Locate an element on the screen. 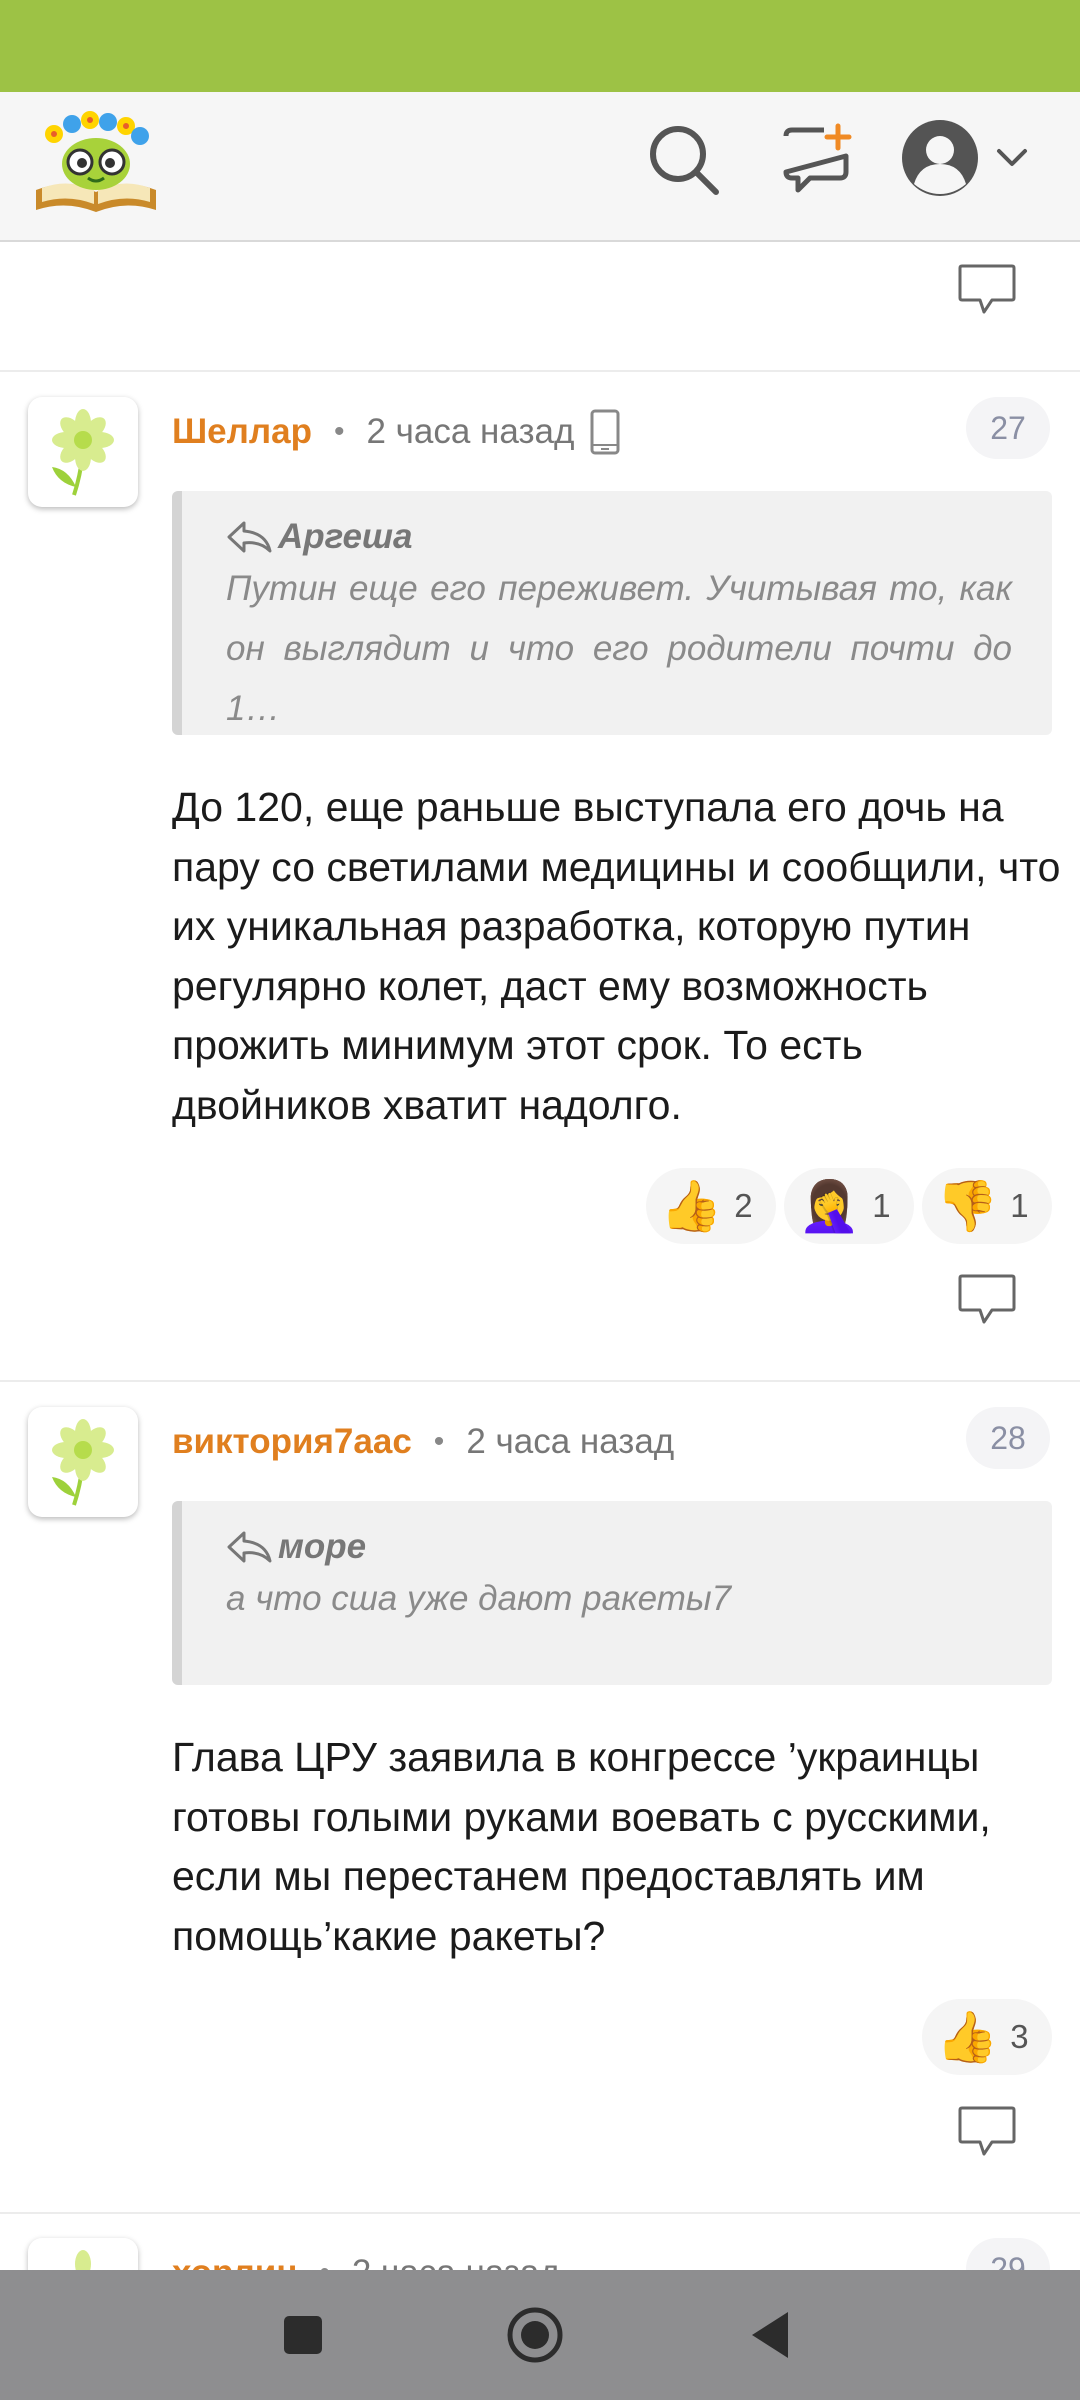 This screenshot has height=2400, width=1080. thumbs-down-icon: 👎 is located at coordinates (967, 1206).